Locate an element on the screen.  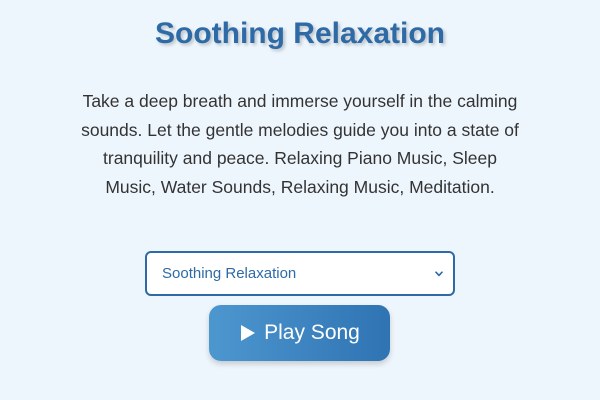
play-icon is located at coordinates (248, 333).